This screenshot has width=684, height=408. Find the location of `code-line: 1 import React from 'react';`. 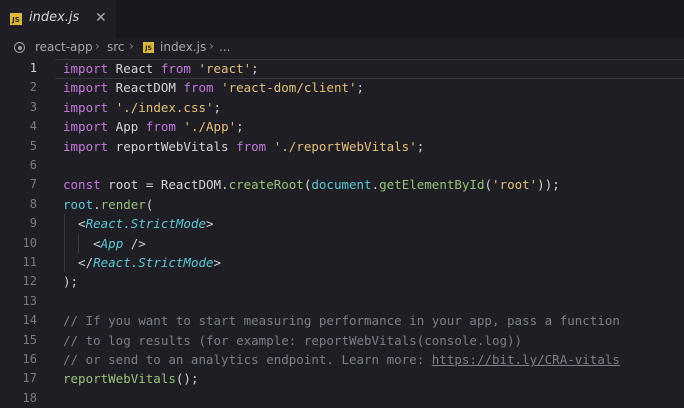

code-line: 1 import React from 'react'; is located at coordinates (342, 69).